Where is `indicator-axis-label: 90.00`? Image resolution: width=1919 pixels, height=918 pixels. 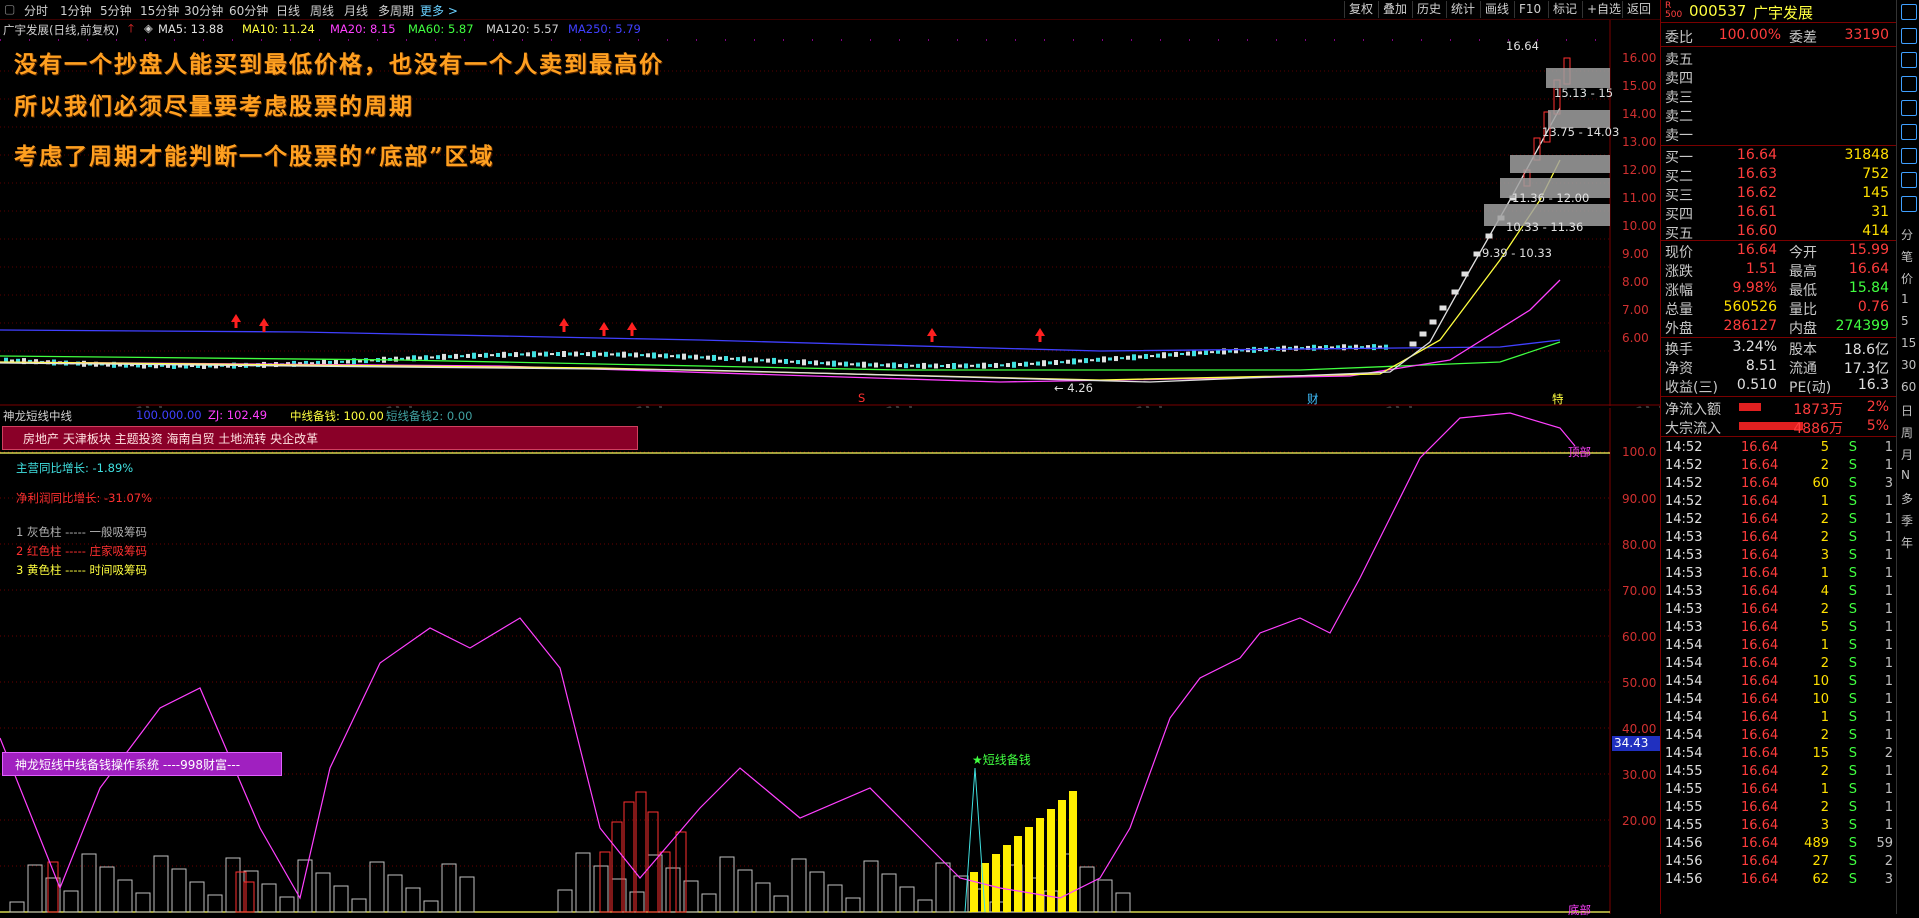 indicator-axis-label: 90.00 is located at coordinates (1639, 499).